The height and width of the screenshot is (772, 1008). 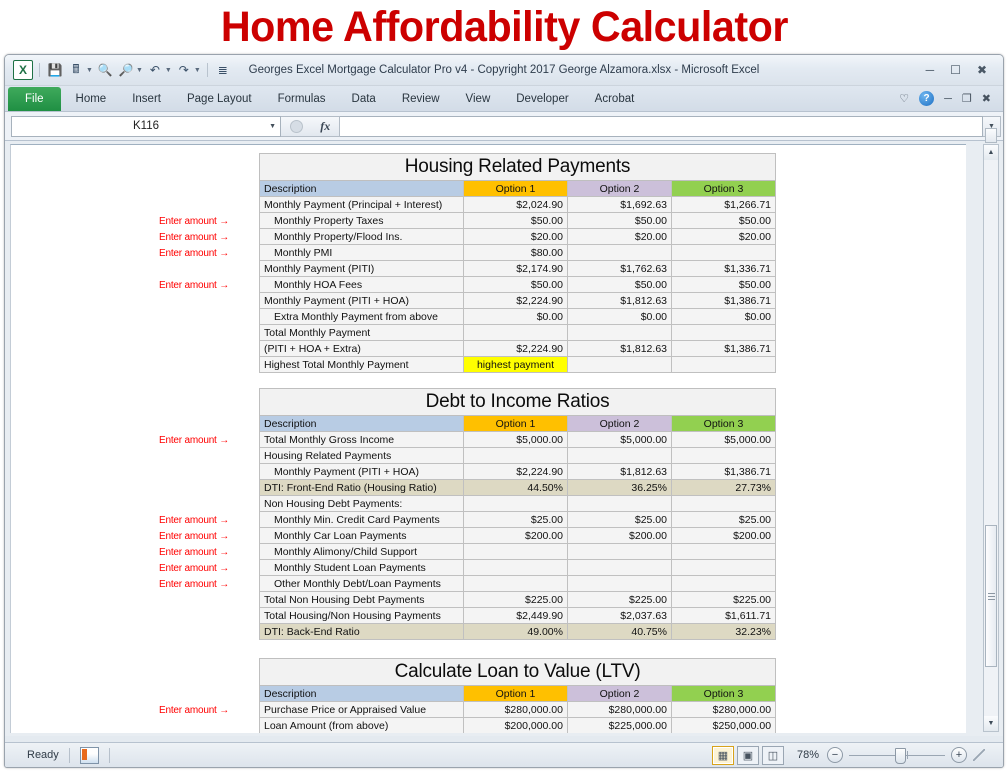 What do you see at coordinates (619, 615) in the screenshot?
I see `cell-option-2: $2,037.63` at bounding box center [619, 615].